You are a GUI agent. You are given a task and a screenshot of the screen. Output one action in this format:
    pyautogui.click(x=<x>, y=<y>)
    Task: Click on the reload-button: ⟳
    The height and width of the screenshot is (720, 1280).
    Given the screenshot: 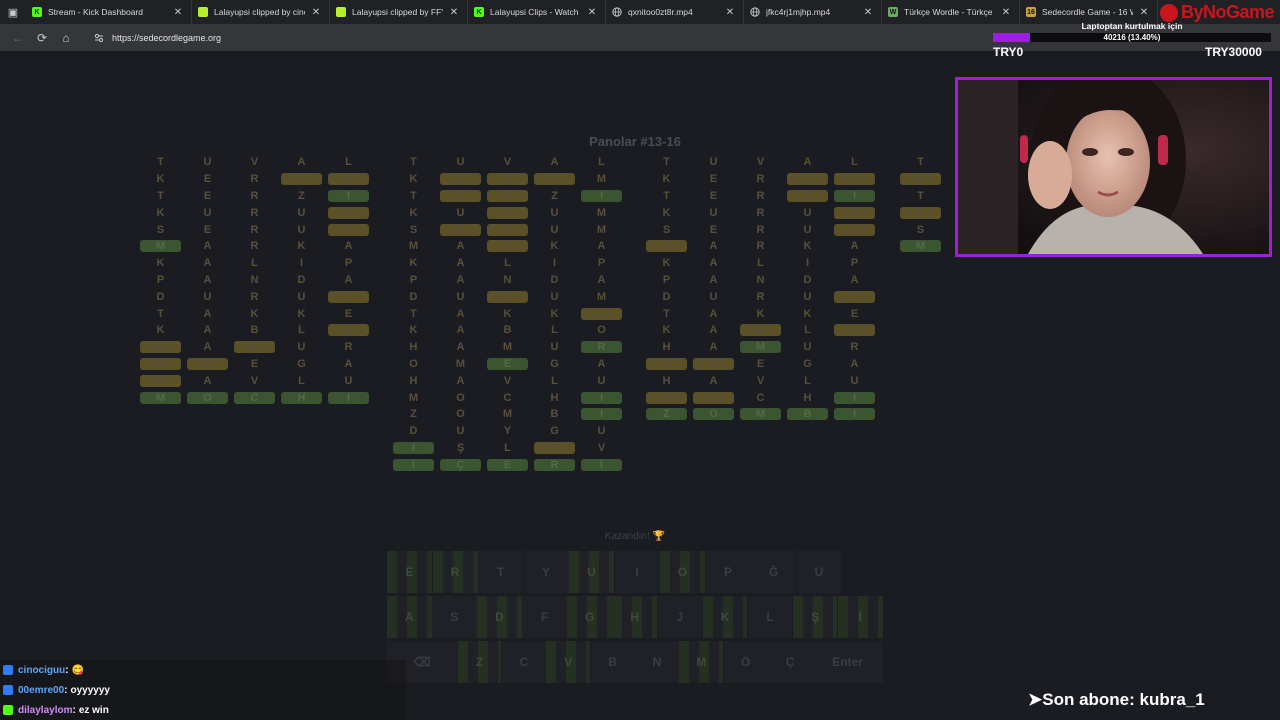 What is the action you would take?
    pyautogui.click(x=42, y=38)
    